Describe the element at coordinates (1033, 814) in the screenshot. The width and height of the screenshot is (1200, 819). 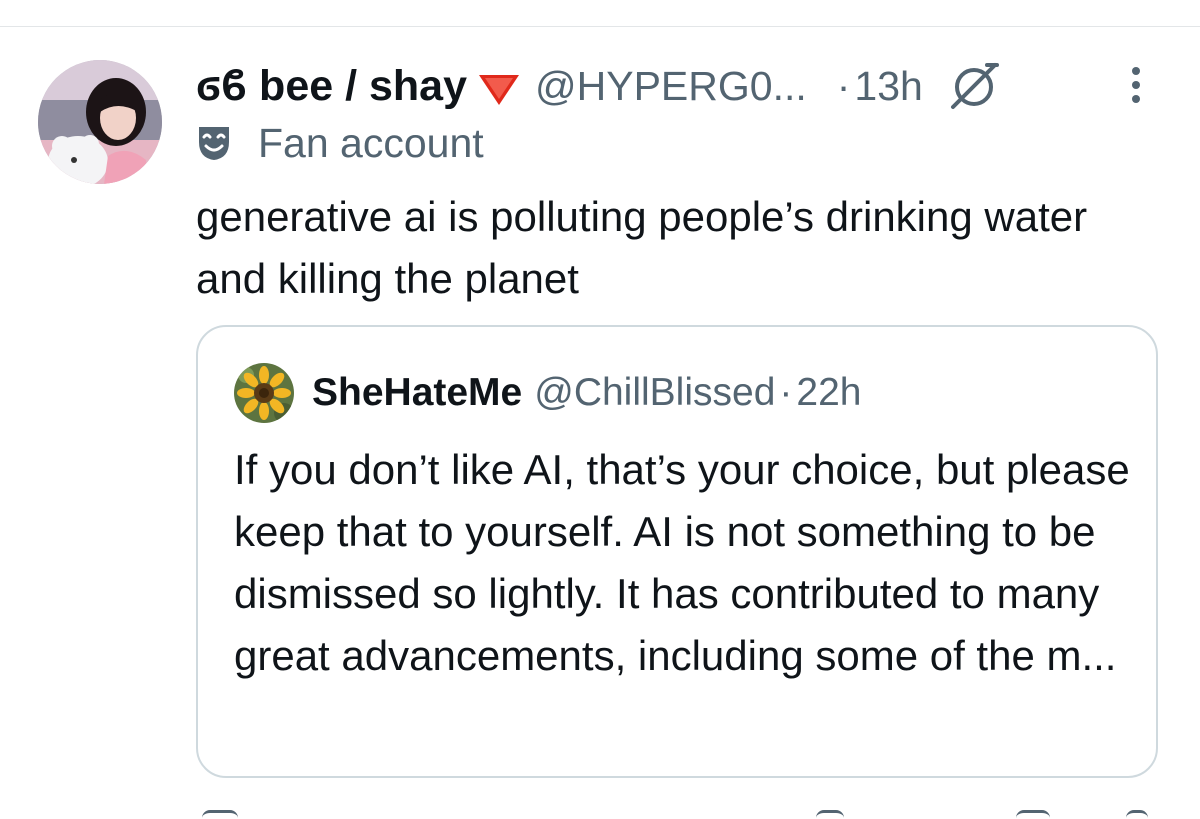
I see `share-icon` at that location.